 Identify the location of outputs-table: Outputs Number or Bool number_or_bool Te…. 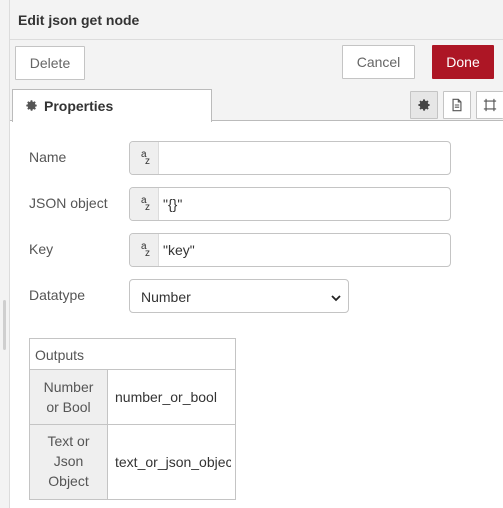
(132, 419).